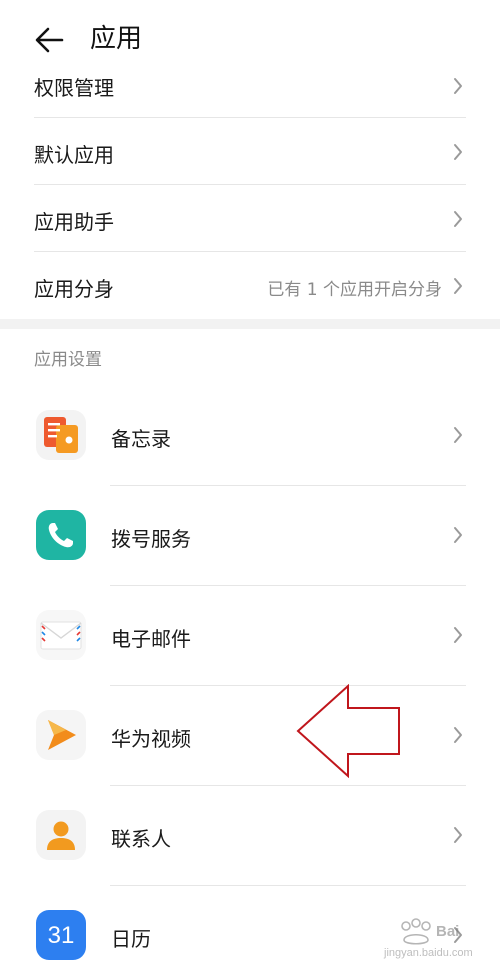 The image size is (500, 964). Describe the element at coordinates (428, 938) in the screenshot. I see `baidu-jingyan-watermark: Bai jingyan.baidu.com` at that location.